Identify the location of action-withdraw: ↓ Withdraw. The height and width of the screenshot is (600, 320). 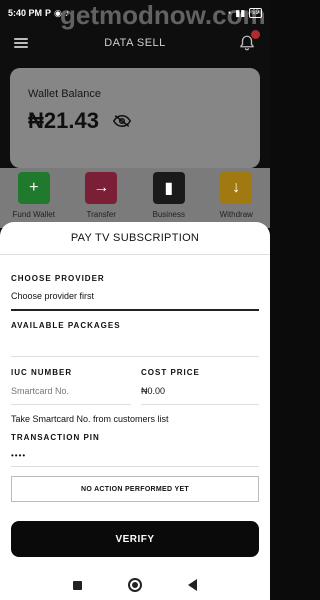
(236, 200).